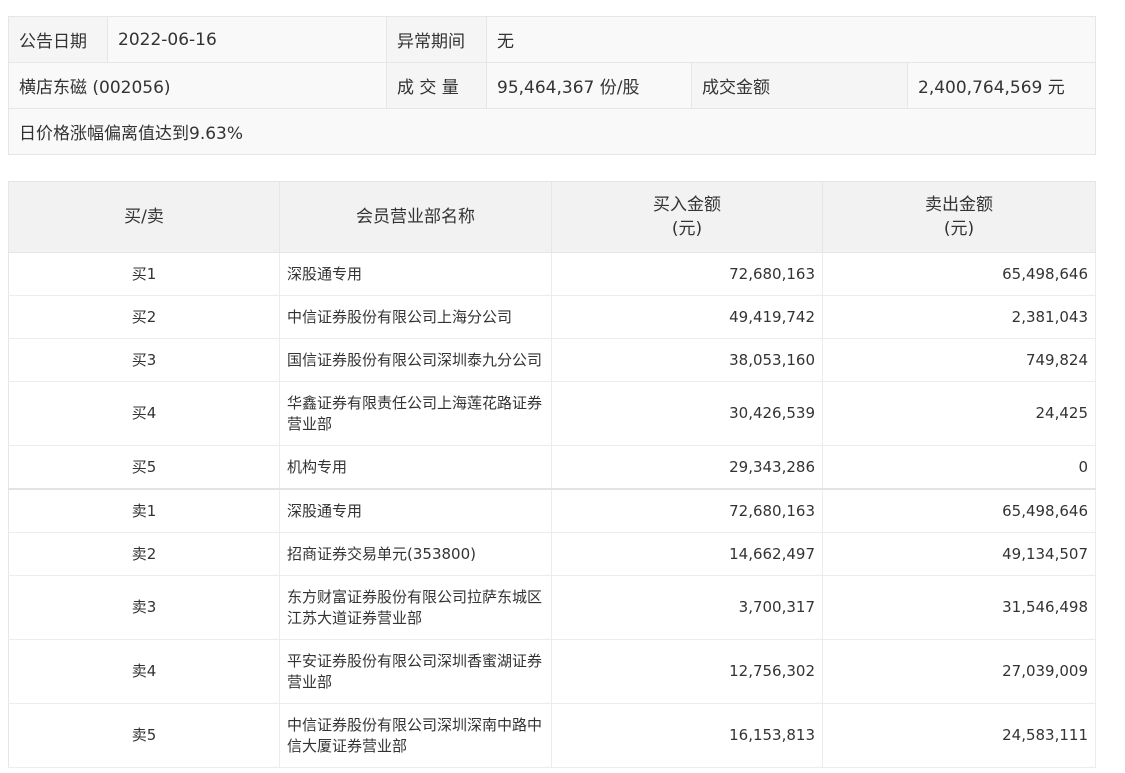 This screenshot has width=1125, height=773. What do you see at coordinates (687, 205) in the screenshot?
I see `header-buy-amount-title: 买入金额` at bounding box center [687, 205].